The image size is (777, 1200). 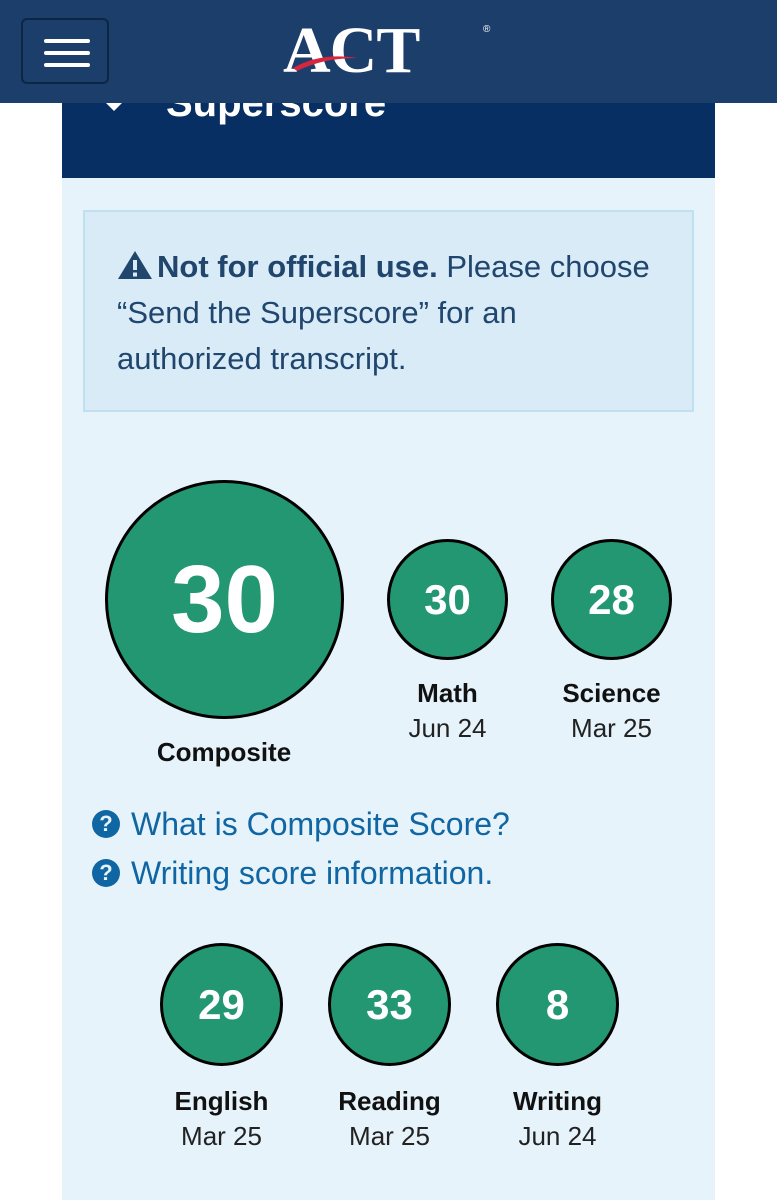 I want to click on hamburger-menu-button, so click(x=65, y=51).